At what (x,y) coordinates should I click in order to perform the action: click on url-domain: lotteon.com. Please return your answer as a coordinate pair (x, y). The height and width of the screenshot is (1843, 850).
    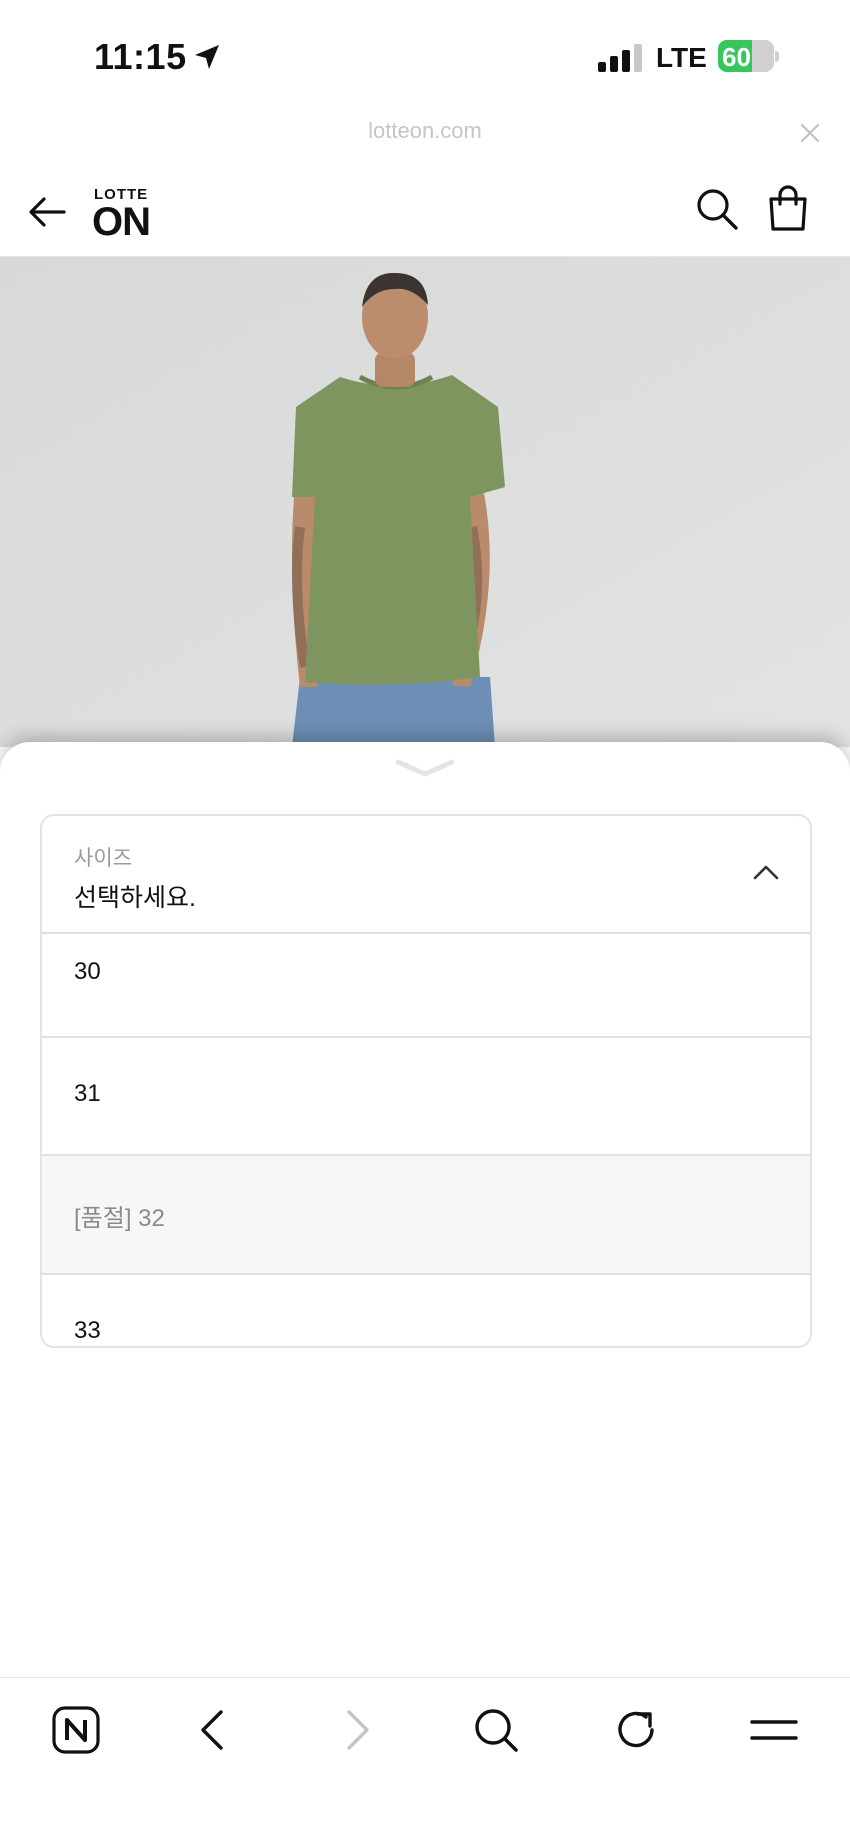
    Looking at the image, I should click on (425, 131).